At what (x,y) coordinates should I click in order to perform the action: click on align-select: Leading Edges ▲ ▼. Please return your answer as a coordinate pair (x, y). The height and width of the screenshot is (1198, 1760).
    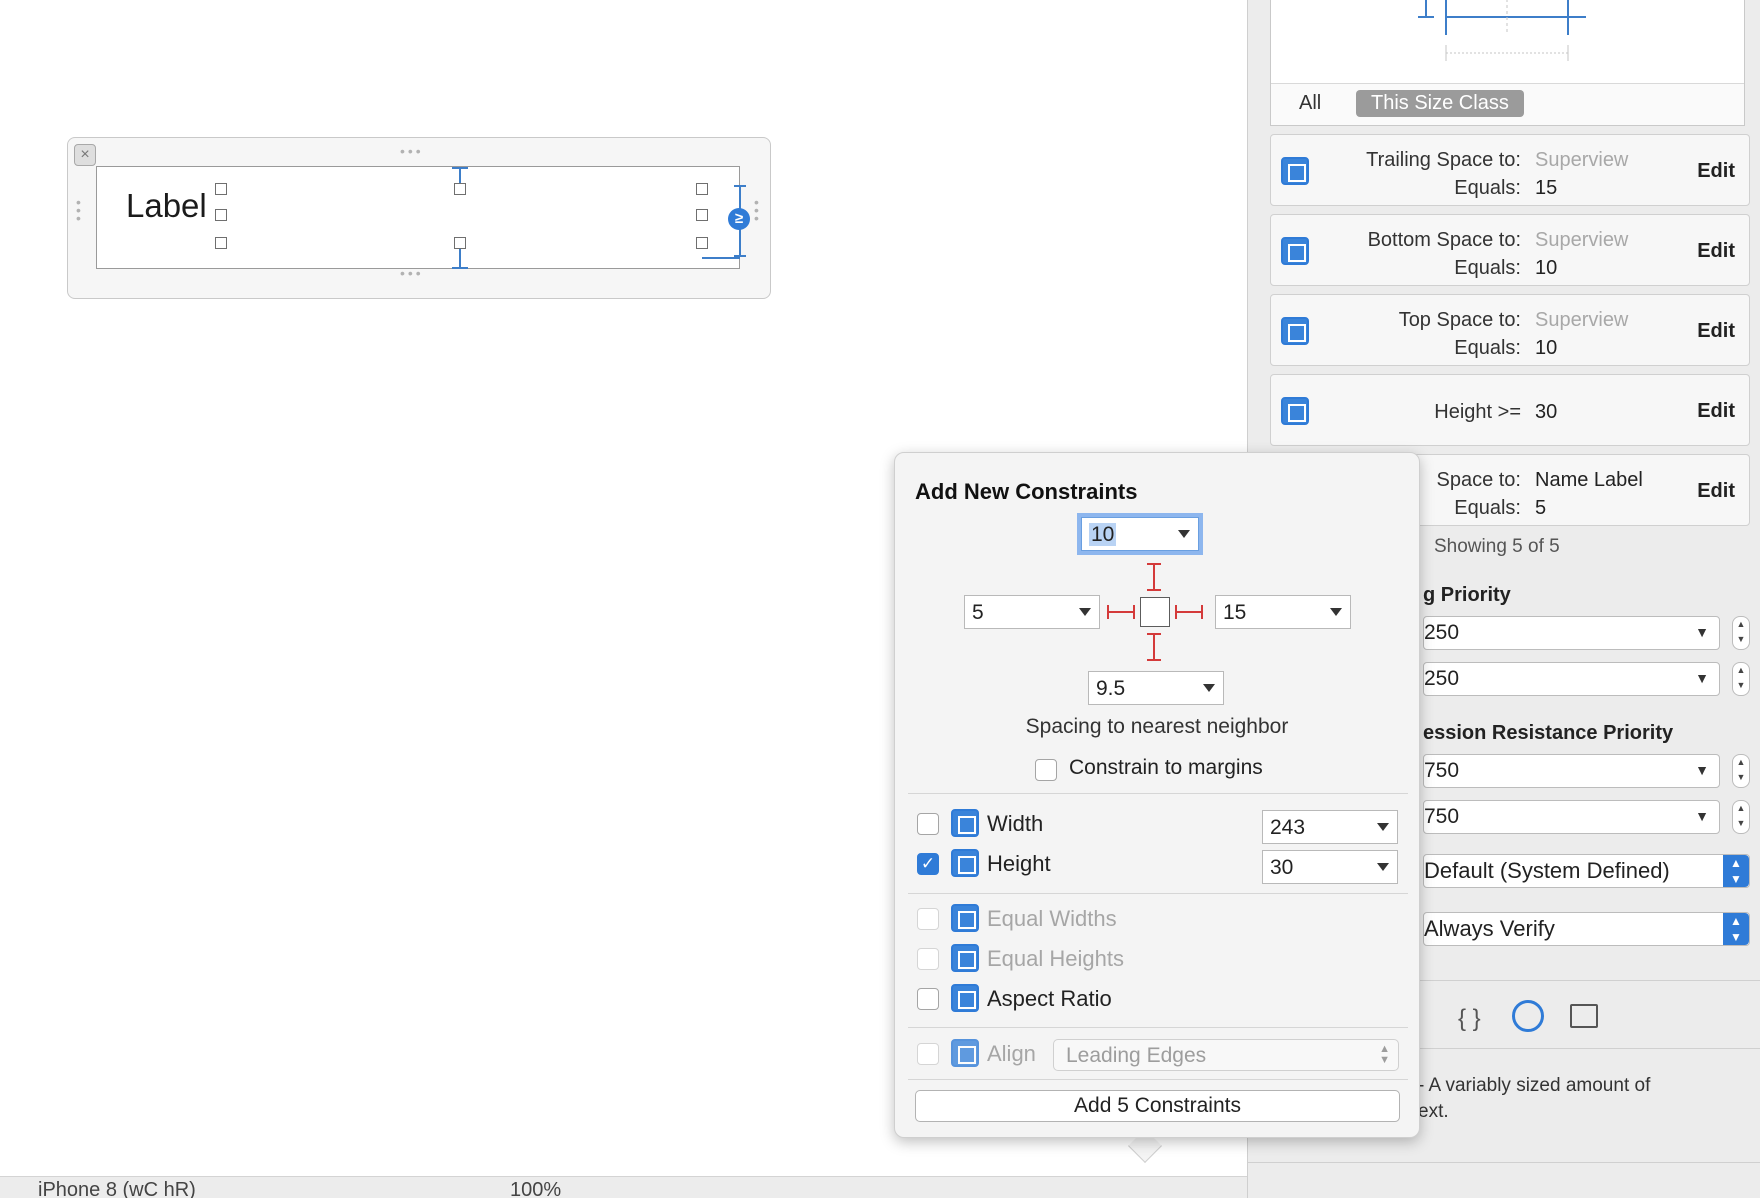
    Looking at the image, I should click on (1226, 1055).